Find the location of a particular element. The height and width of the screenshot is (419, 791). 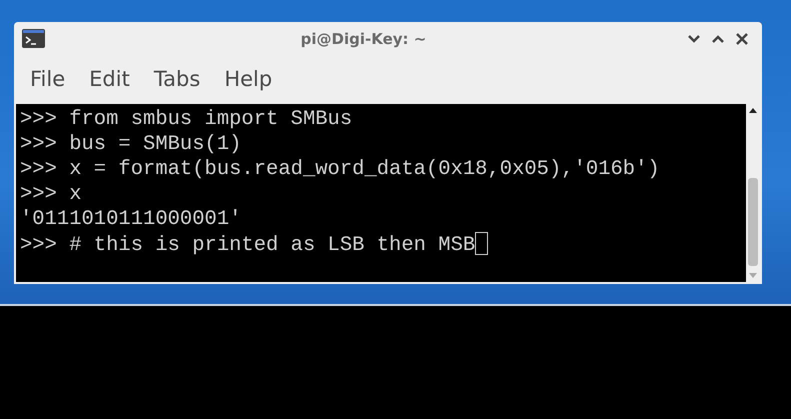

chevron-up-icon is located at coordinates (718, 39).